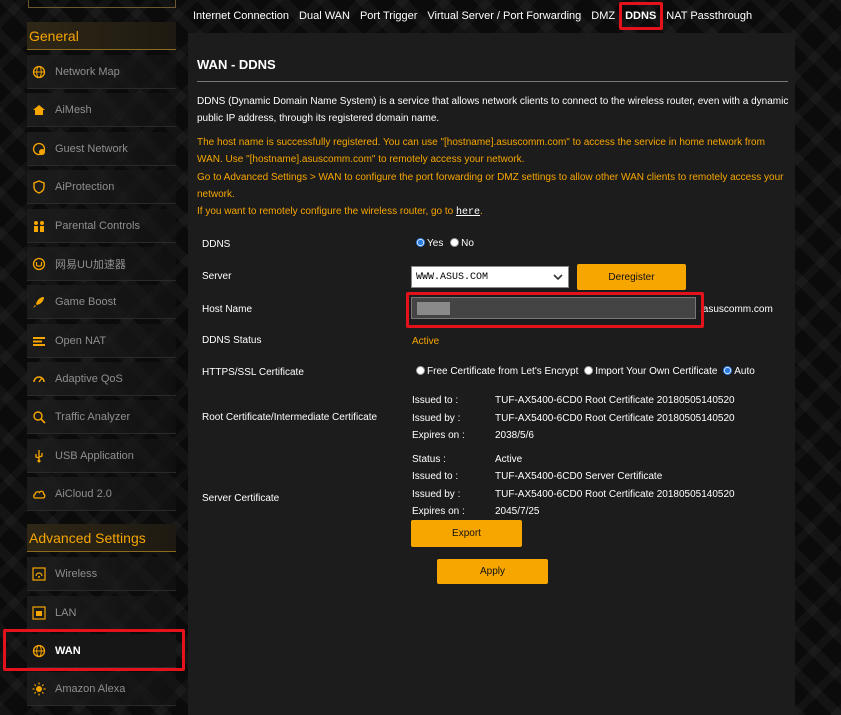  What do you see at coordinates (39, 187) in the screenshot?
I see `shield-icon` at bounding box center [39, 187].